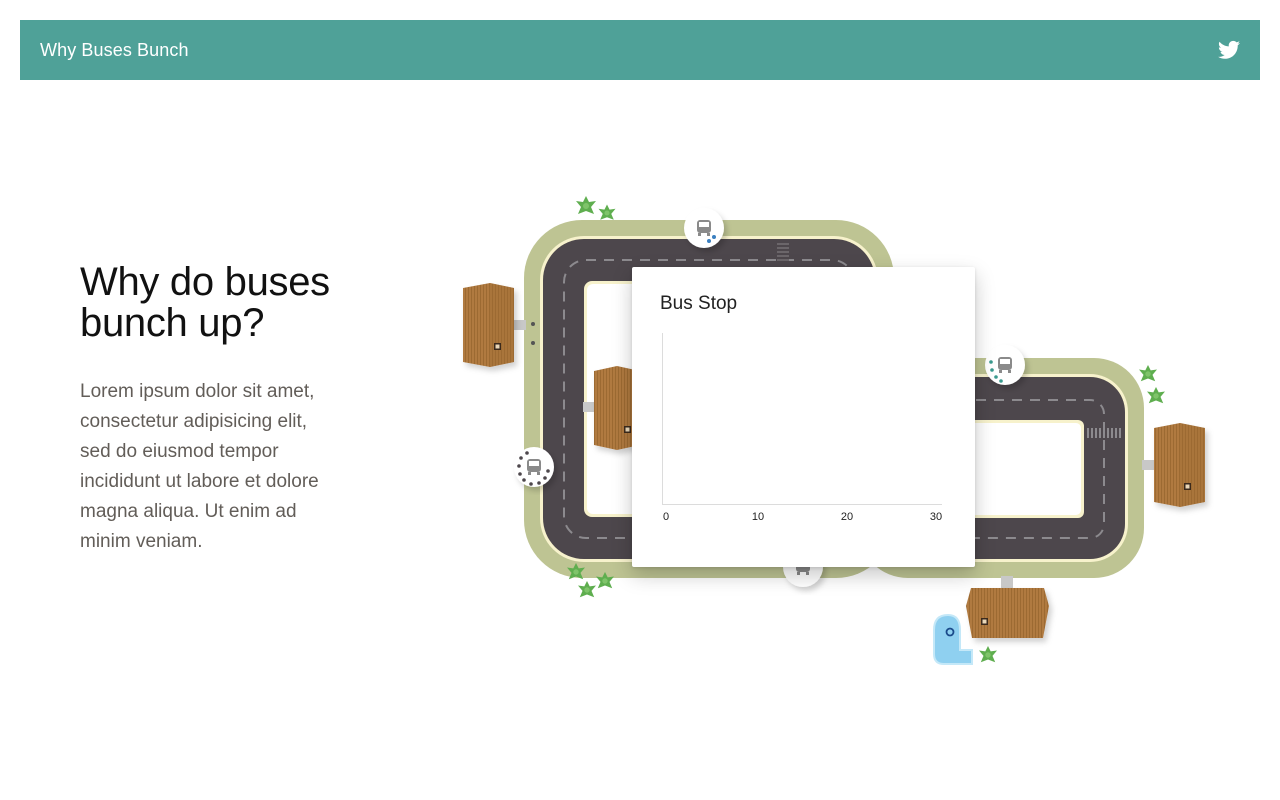 This screenshot has width=1280, height=800. I want to click on chart-x-axis, so click(802, 504).